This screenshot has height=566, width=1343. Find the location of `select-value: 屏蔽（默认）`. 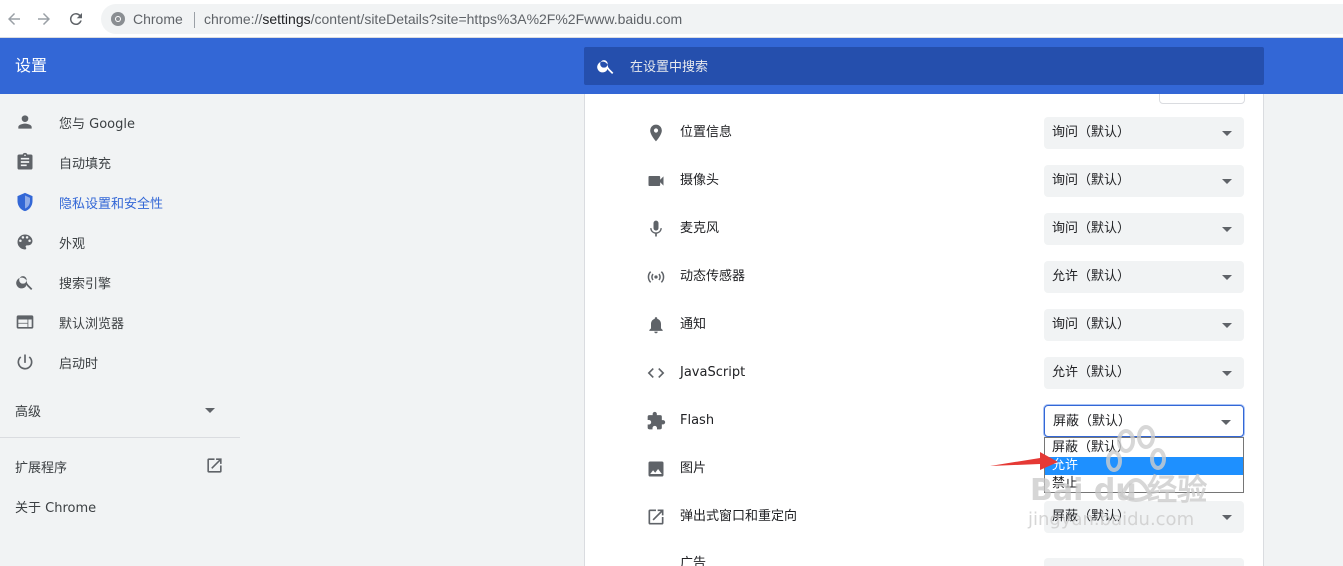

select-value: 屏蔽（默认） is located at coordinates (1092, 421).